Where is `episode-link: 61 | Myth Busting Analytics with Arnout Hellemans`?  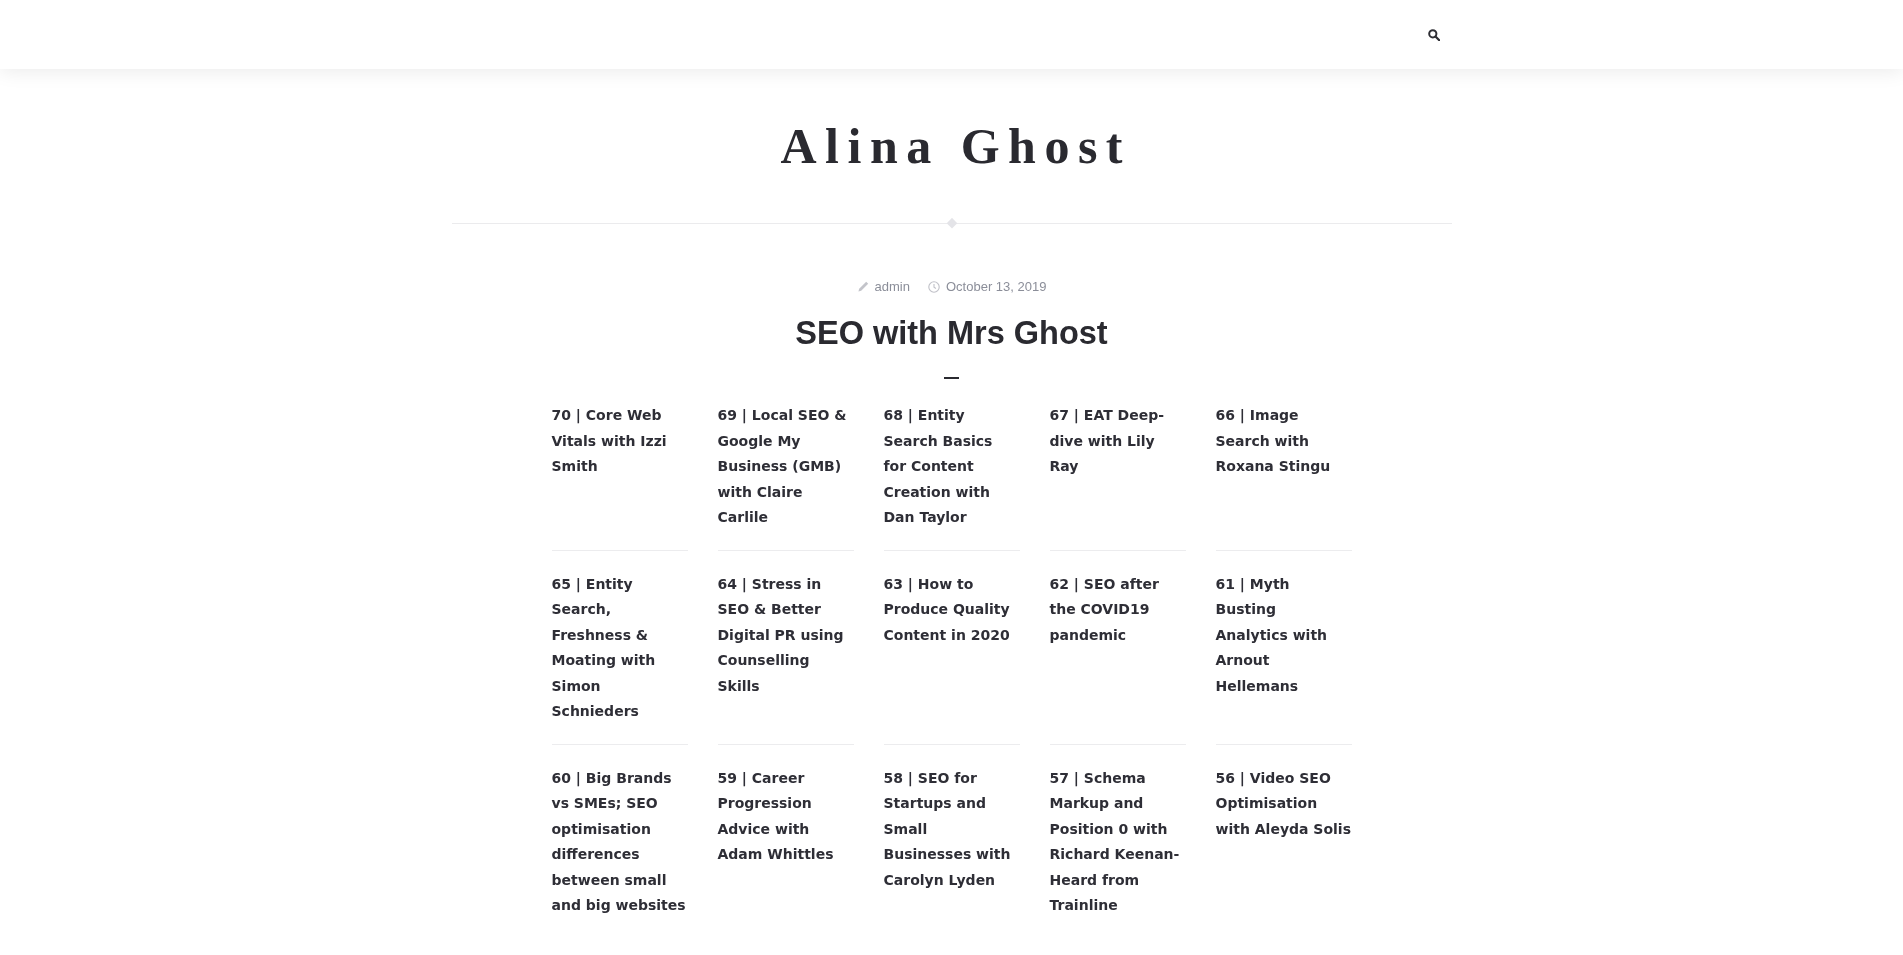 episode-link: 61 | Myth Busting Analytics with Arnout Hellemans is located at coordinates (1283, 635).